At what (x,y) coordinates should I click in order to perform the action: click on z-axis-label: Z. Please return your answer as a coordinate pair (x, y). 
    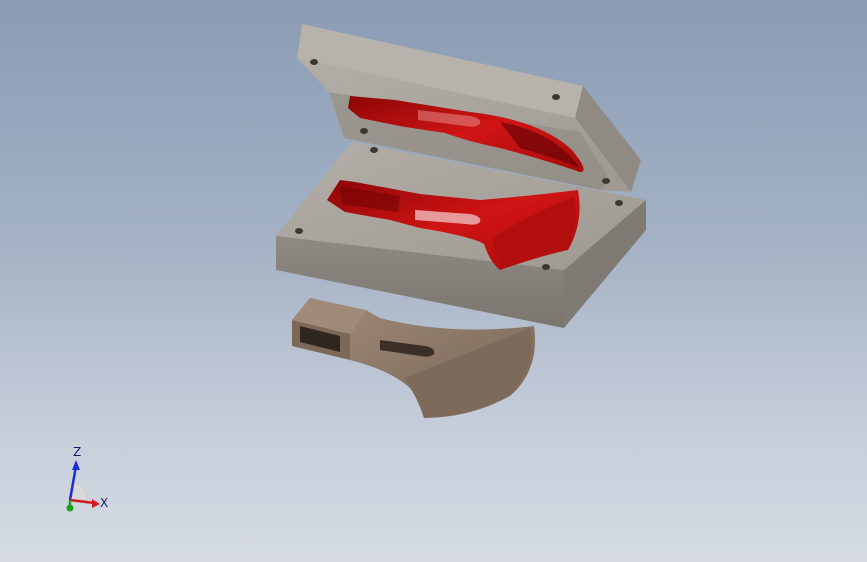
    Looking at the image, I should click on (77, 452).